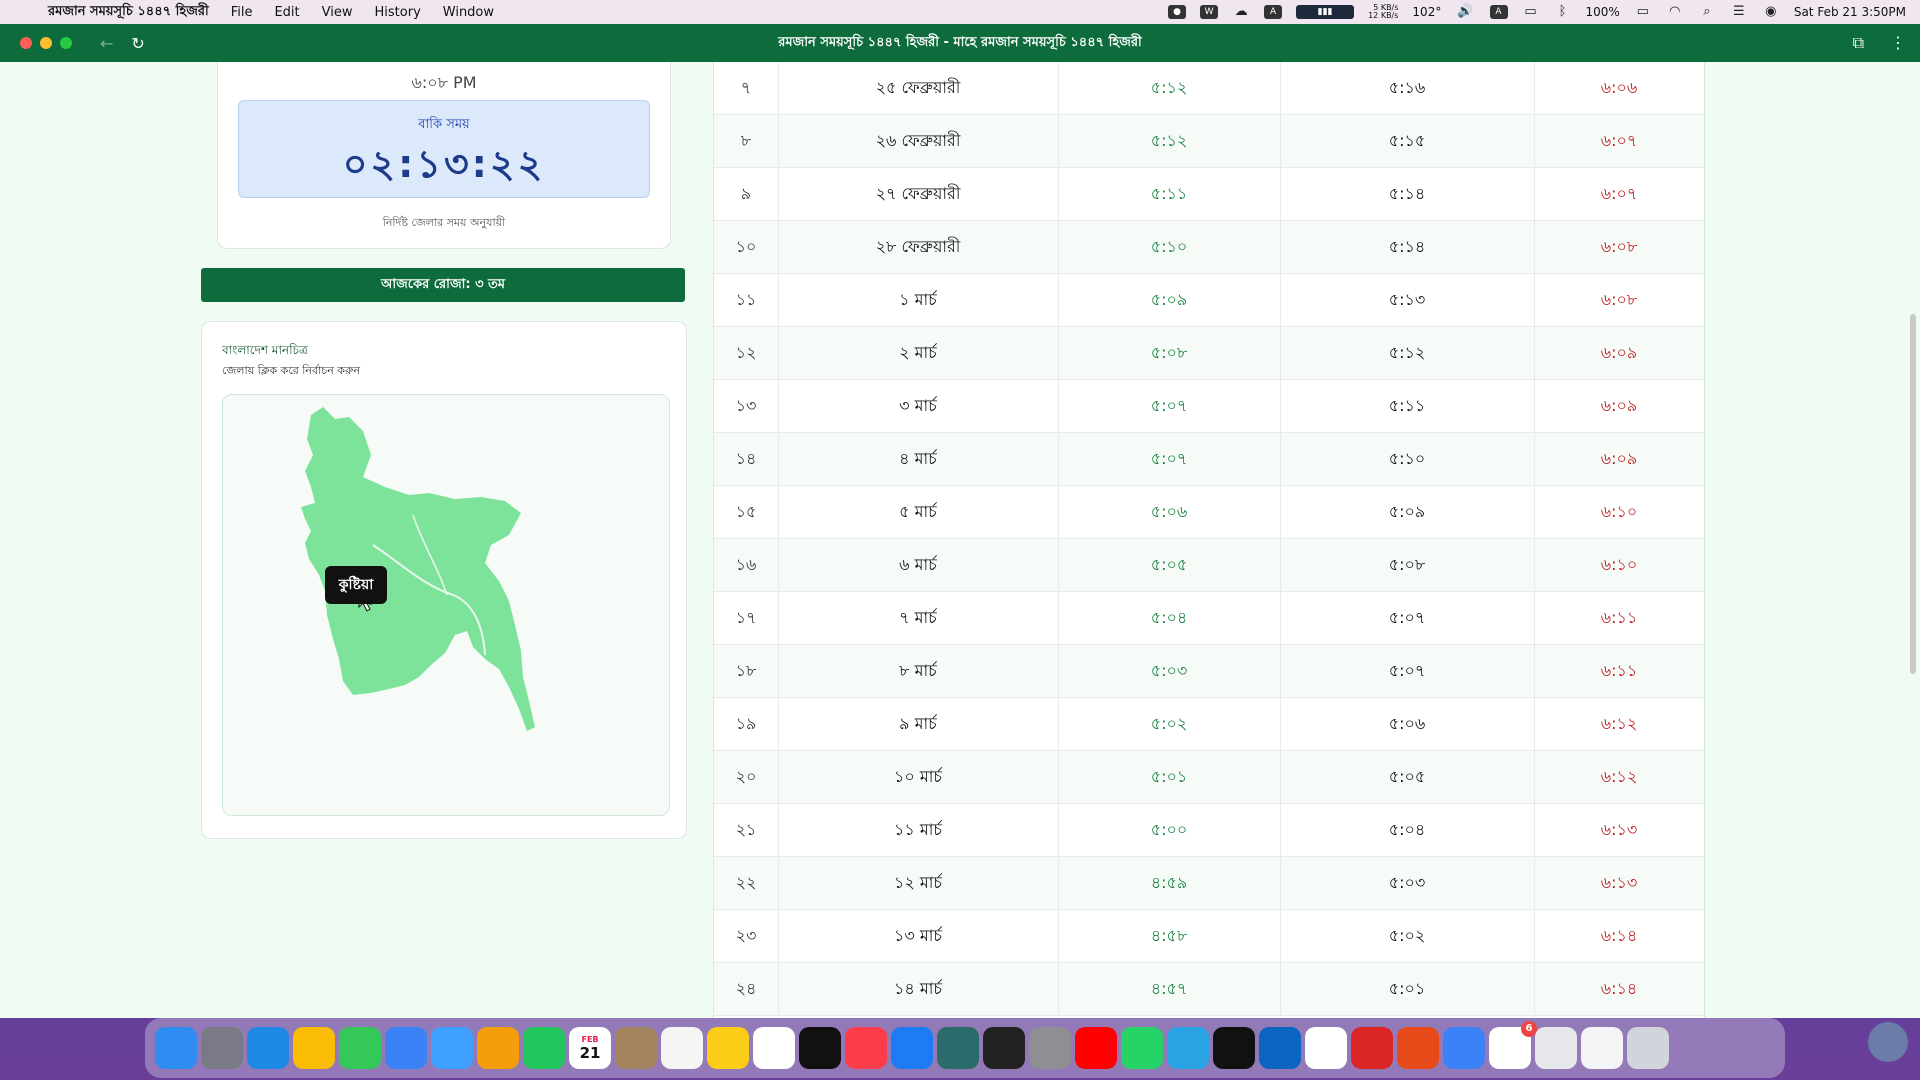 This screenshot has width=1920, height=1080. What do you see at coordinates (1531, 12) in the screenshot?
I see `display-icon: ▭` at bounding box center [1531, 12].